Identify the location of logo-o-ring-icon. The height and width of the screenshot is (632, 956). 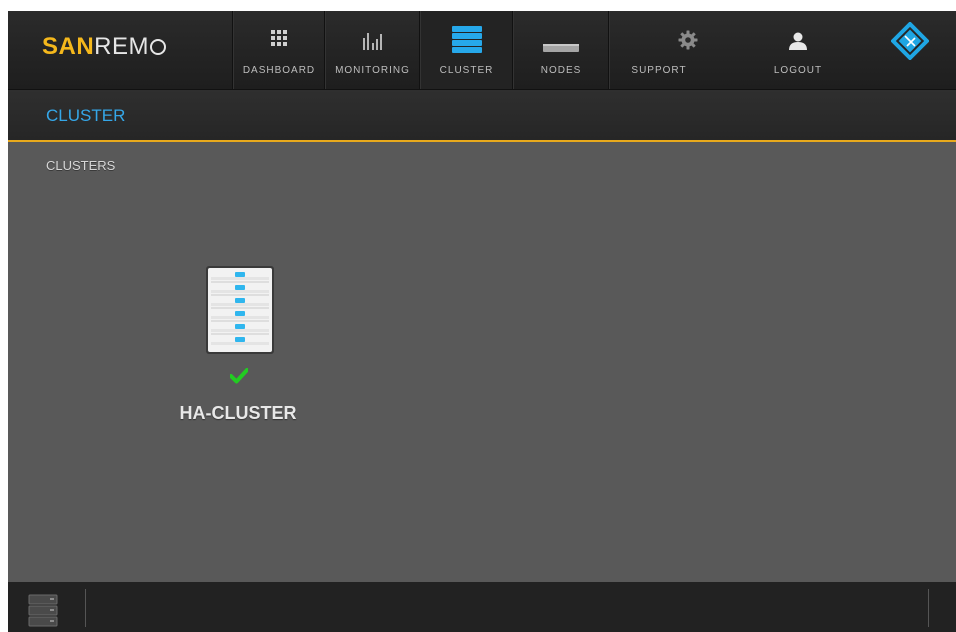
(158, 47).